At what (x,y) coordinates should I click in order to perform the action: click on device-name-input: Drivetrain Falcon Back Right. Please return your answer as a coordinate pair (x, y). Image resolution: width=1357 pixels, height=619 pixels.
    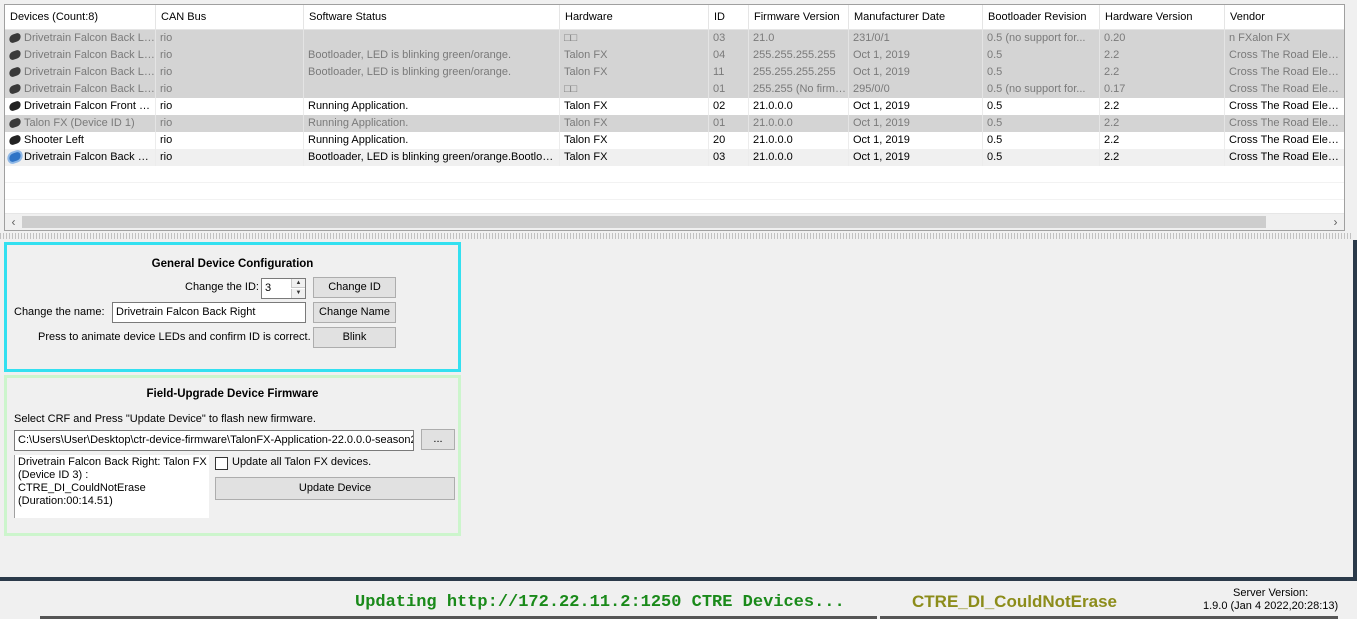
    Looking at the image, I should click on (209, 312).